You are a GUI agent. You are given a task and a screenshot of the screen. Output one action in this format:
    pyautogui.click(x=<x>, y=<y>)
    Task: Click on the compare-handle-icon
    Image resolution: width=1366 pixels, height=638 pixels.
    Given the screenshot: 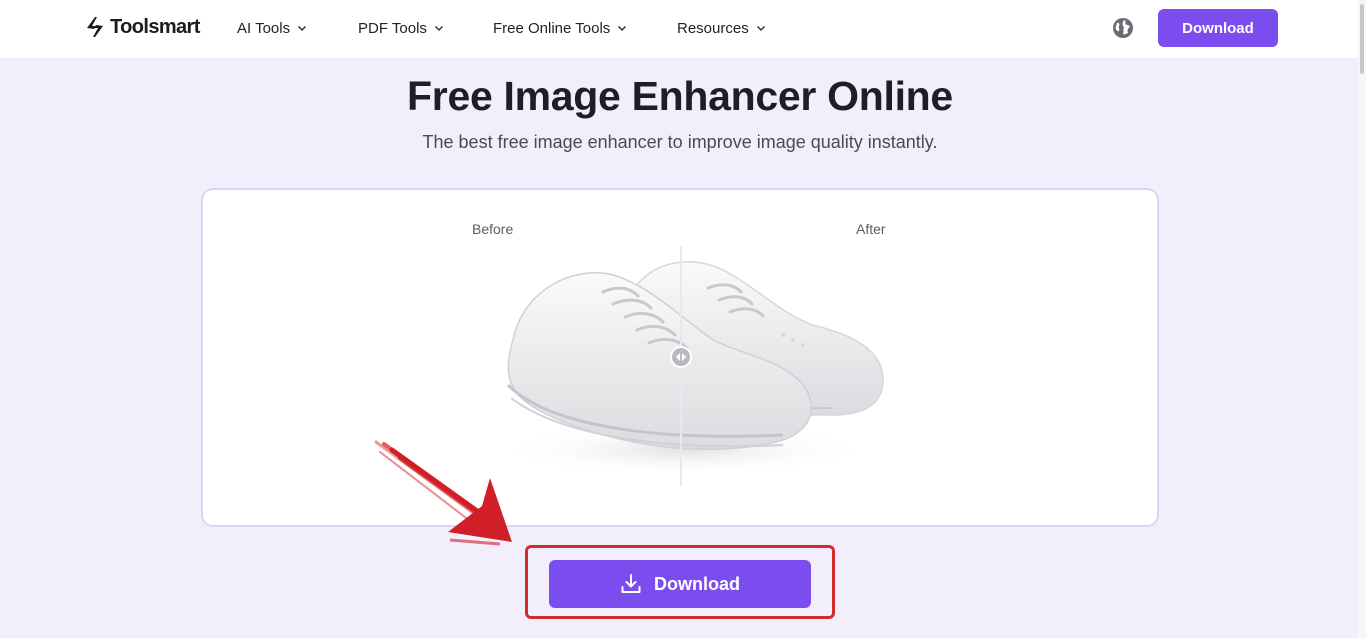 What is the action you would take?
    pyautogui.click(x=681, y=357)
    